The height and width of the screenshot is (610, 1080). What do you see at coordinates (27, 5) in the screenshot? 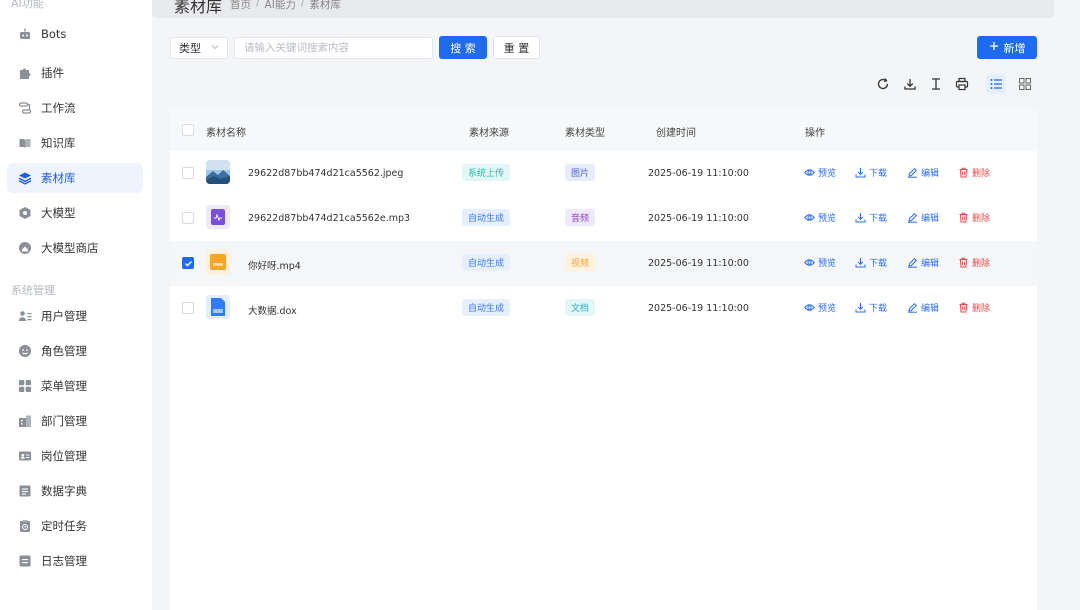
I see `sidebar-group-ai: AI功能` at bounding box center [27, 5].